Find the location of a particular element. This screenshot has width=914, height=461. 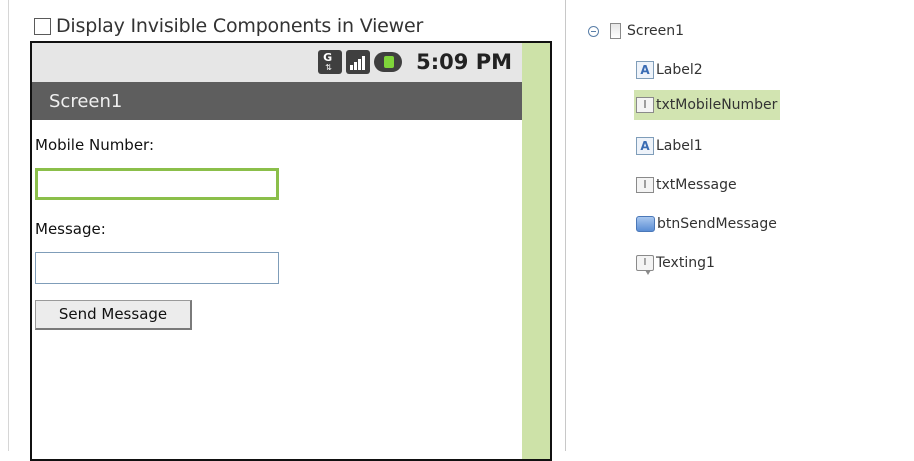

screen-icon is located at coordinates (615, 31).